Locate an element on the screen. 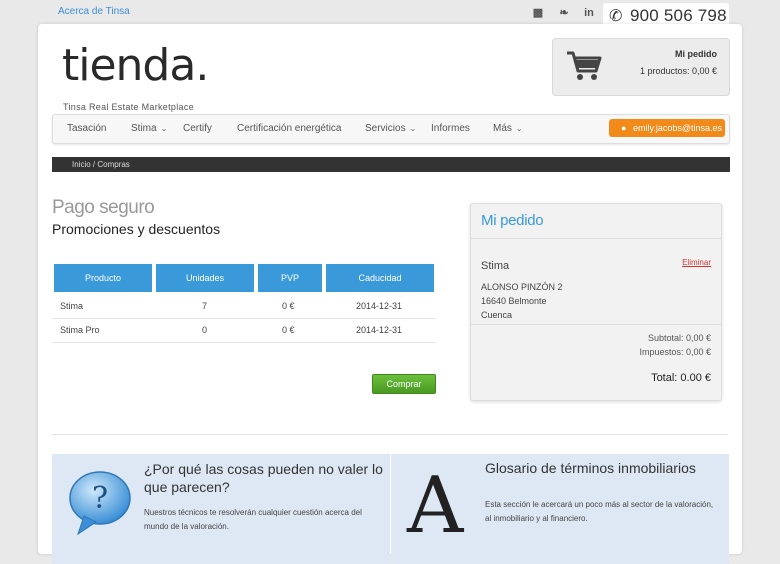  address-line: ALONSO PINZÓN 2 is located at coordinates (522, 287).